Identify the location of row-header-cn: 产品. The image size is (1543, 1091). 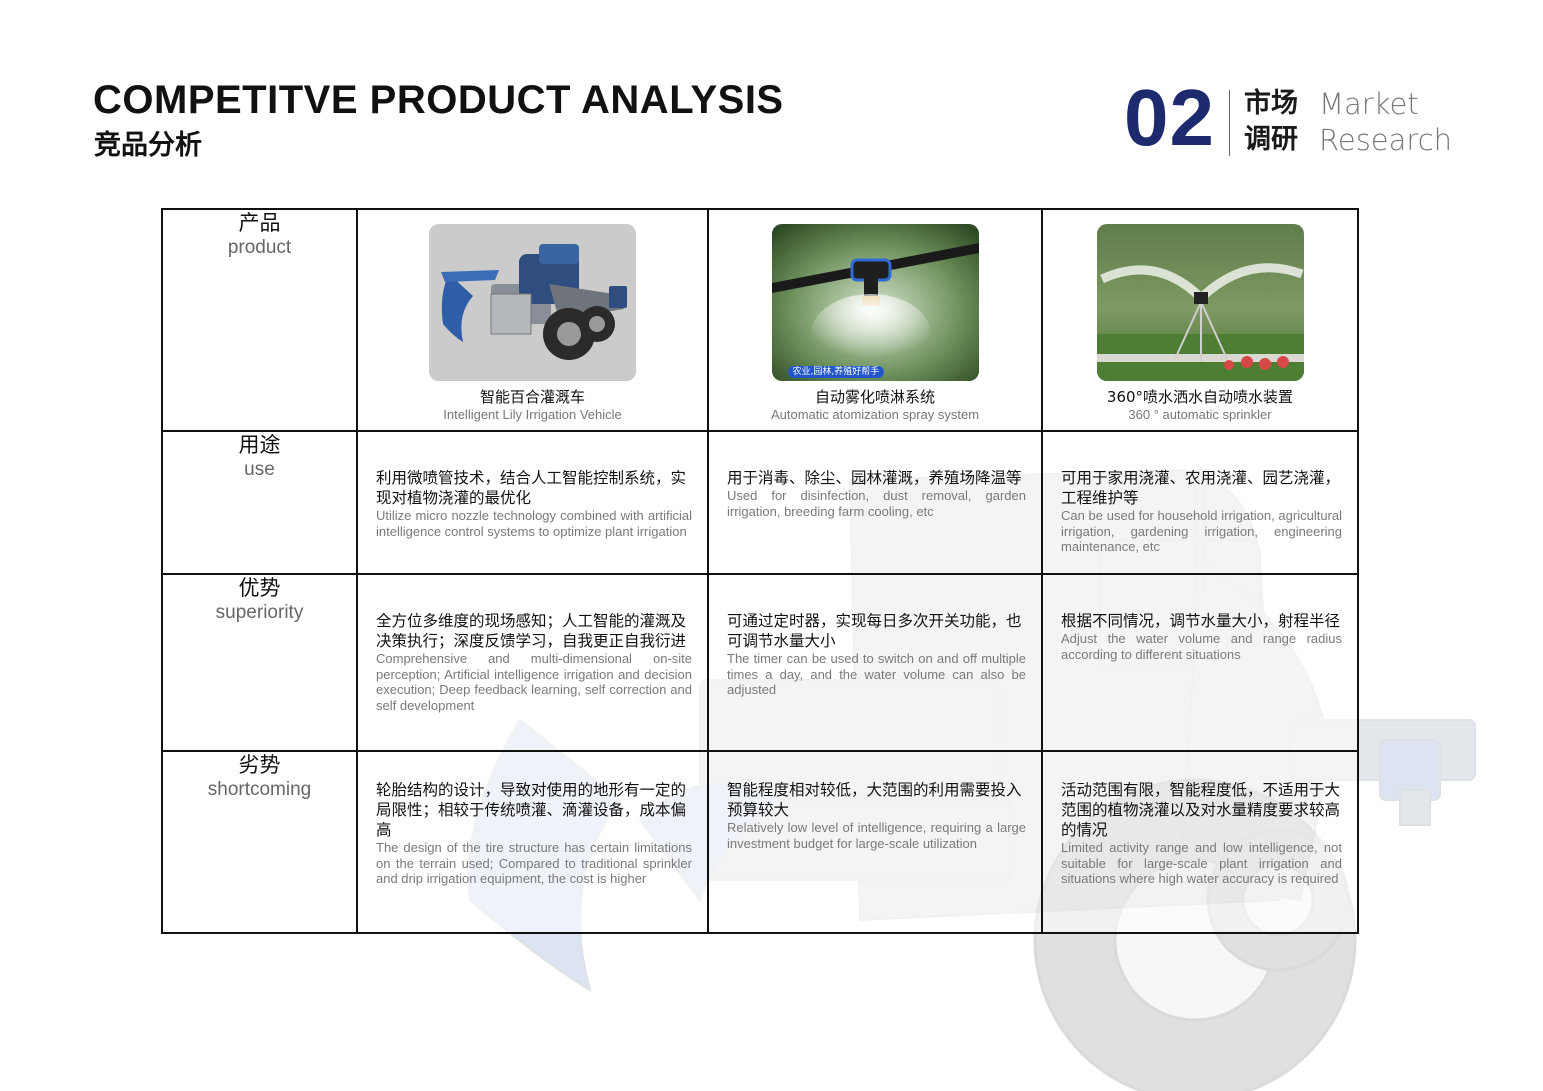
(259, 223).